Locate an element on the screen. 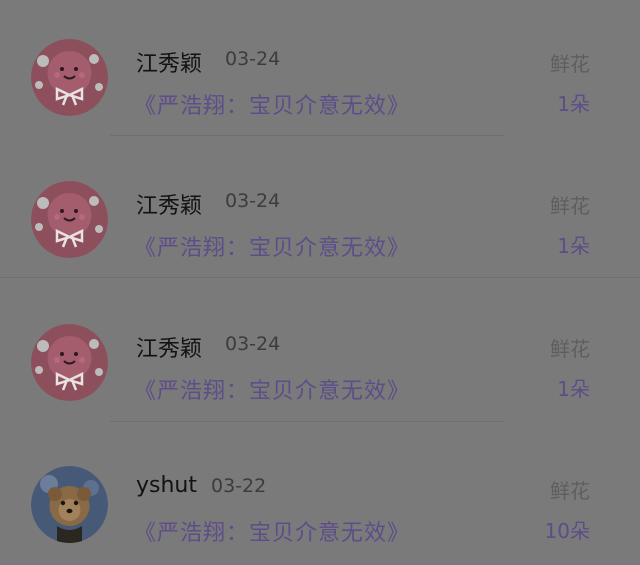 Image resolution: width=640 pixels, height=565 pixels. gift-count-value: 10朵 is located at coordinates (567, 531).